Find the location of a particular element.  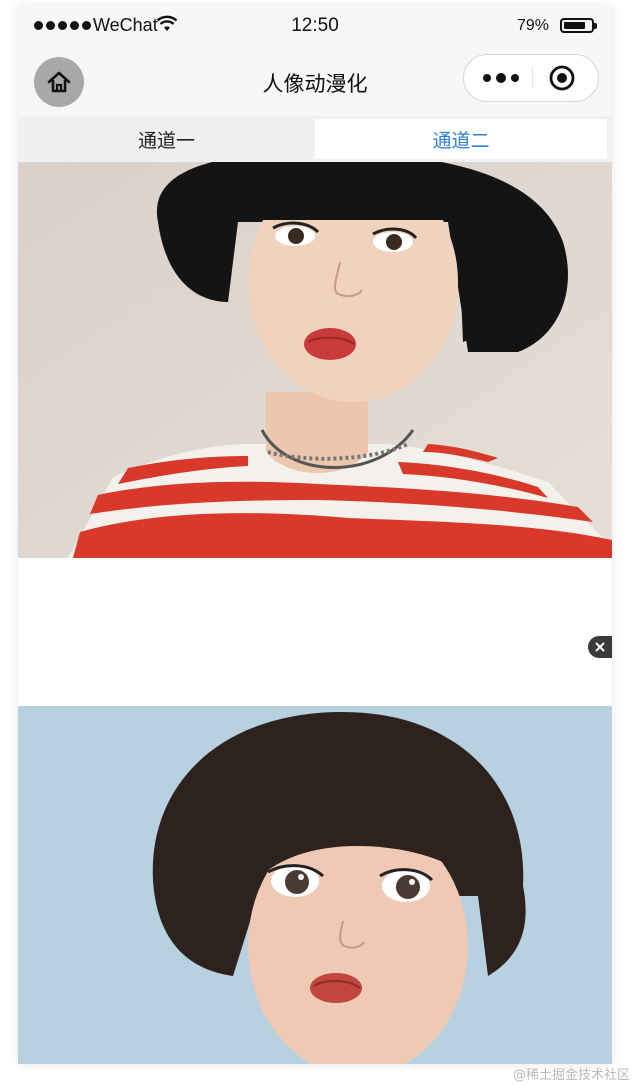

ad-close-button is located at coordinates (600, 647).